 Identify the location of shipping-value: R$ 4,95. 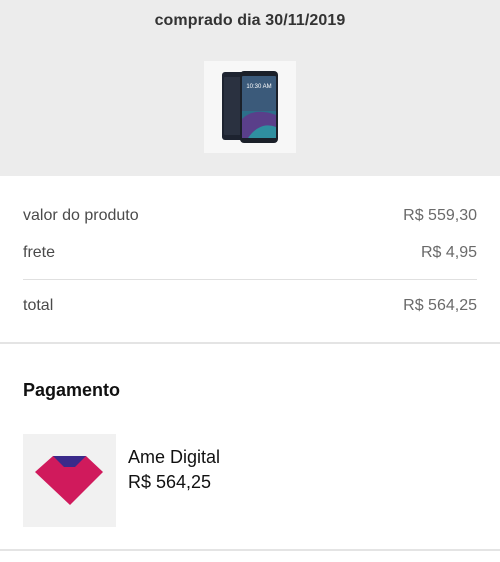
(448, 252).